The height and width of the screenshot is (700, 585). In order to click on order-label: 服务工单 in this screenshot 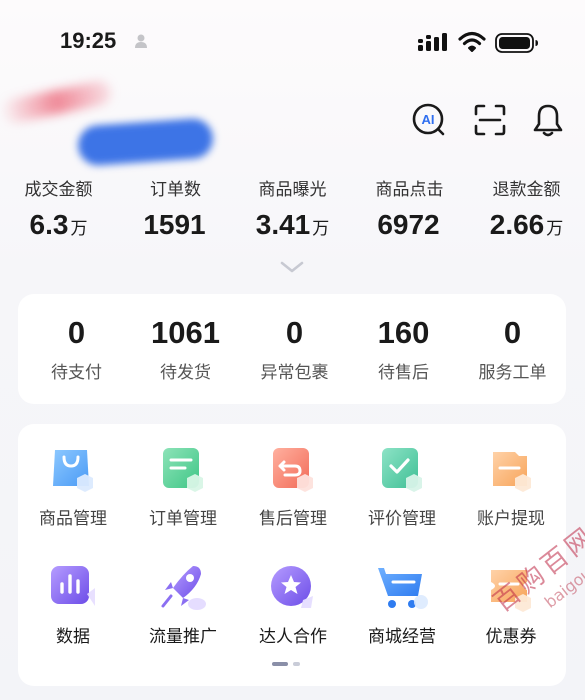, I will do `click(512, 373)`.